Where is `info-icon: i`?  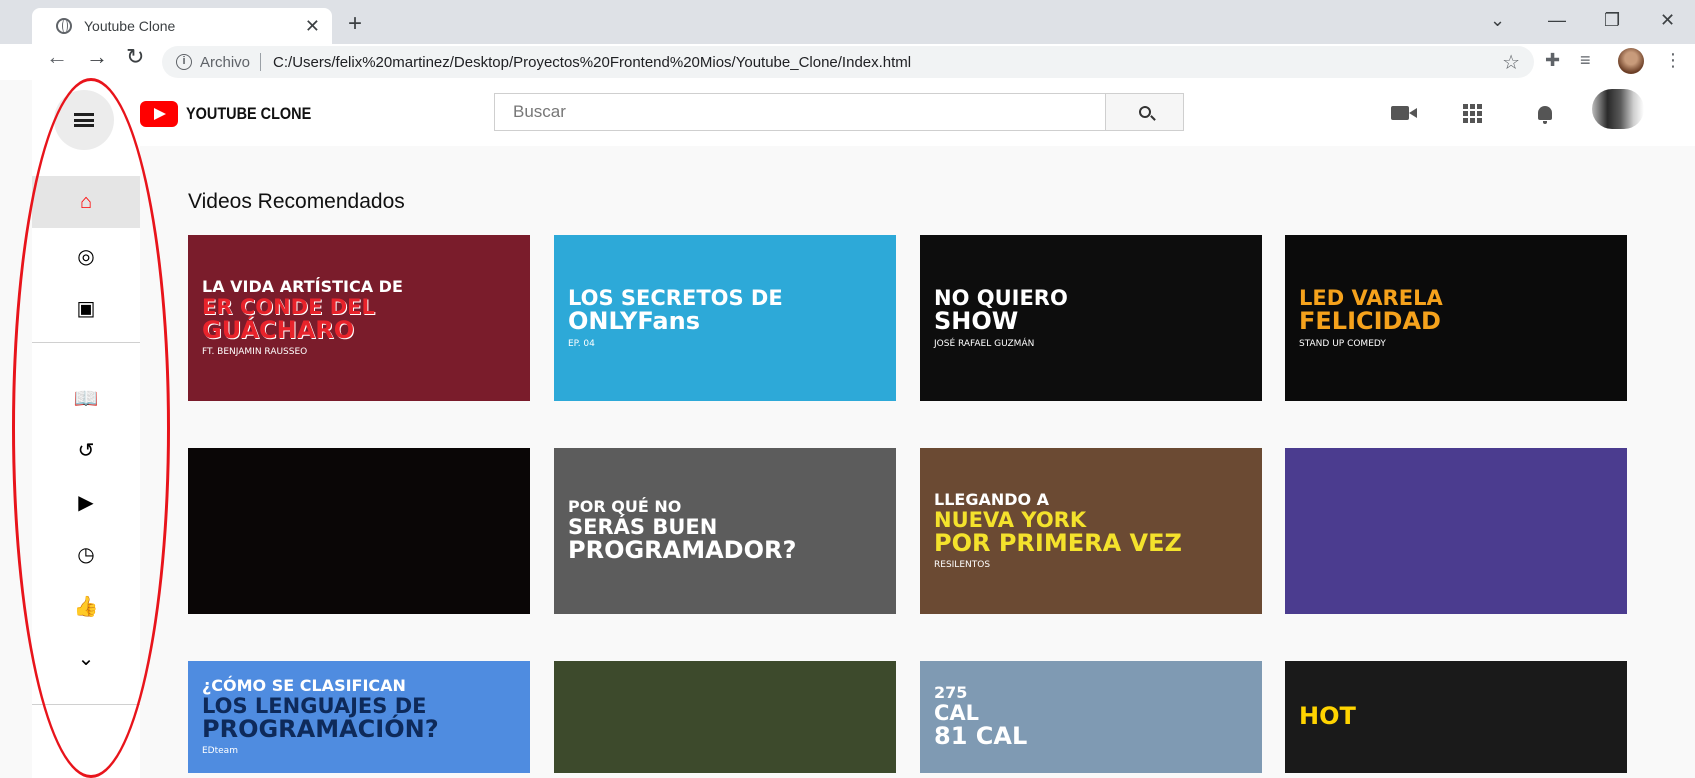
info-icon: i is located at coordinates (184, 62).